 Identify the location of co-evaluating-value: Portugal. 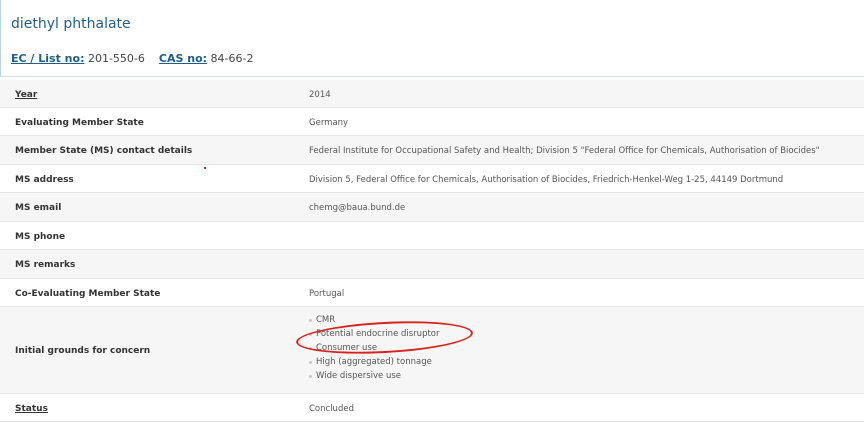
(327, 294).